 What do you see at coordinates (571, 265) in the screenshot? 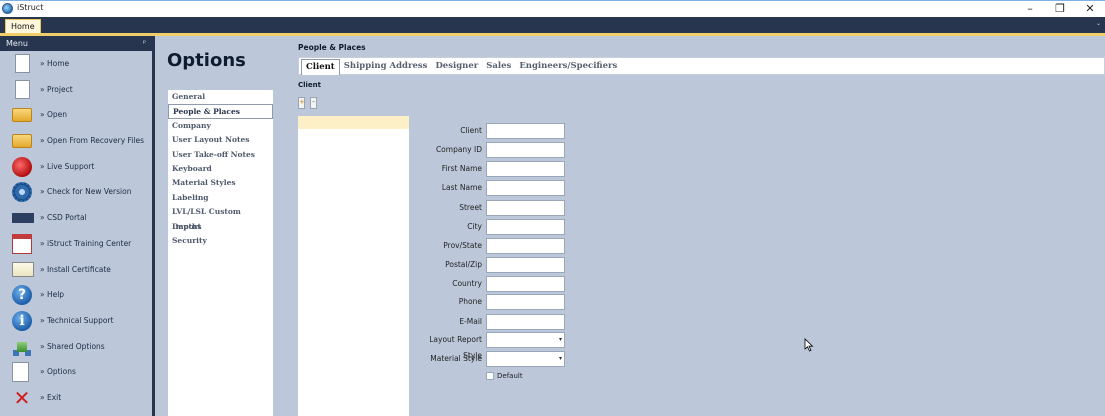
I see `postal-zip-row: Postal/Zip` at bounding box center [571, 265].